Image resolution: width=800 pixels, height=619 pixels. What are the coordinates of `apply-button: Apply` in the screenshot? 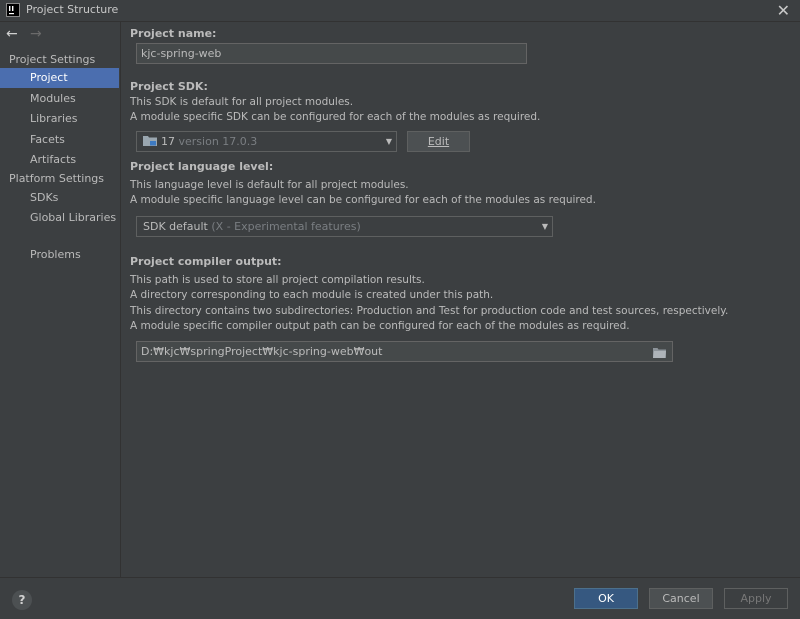 It's located at (756, 598).